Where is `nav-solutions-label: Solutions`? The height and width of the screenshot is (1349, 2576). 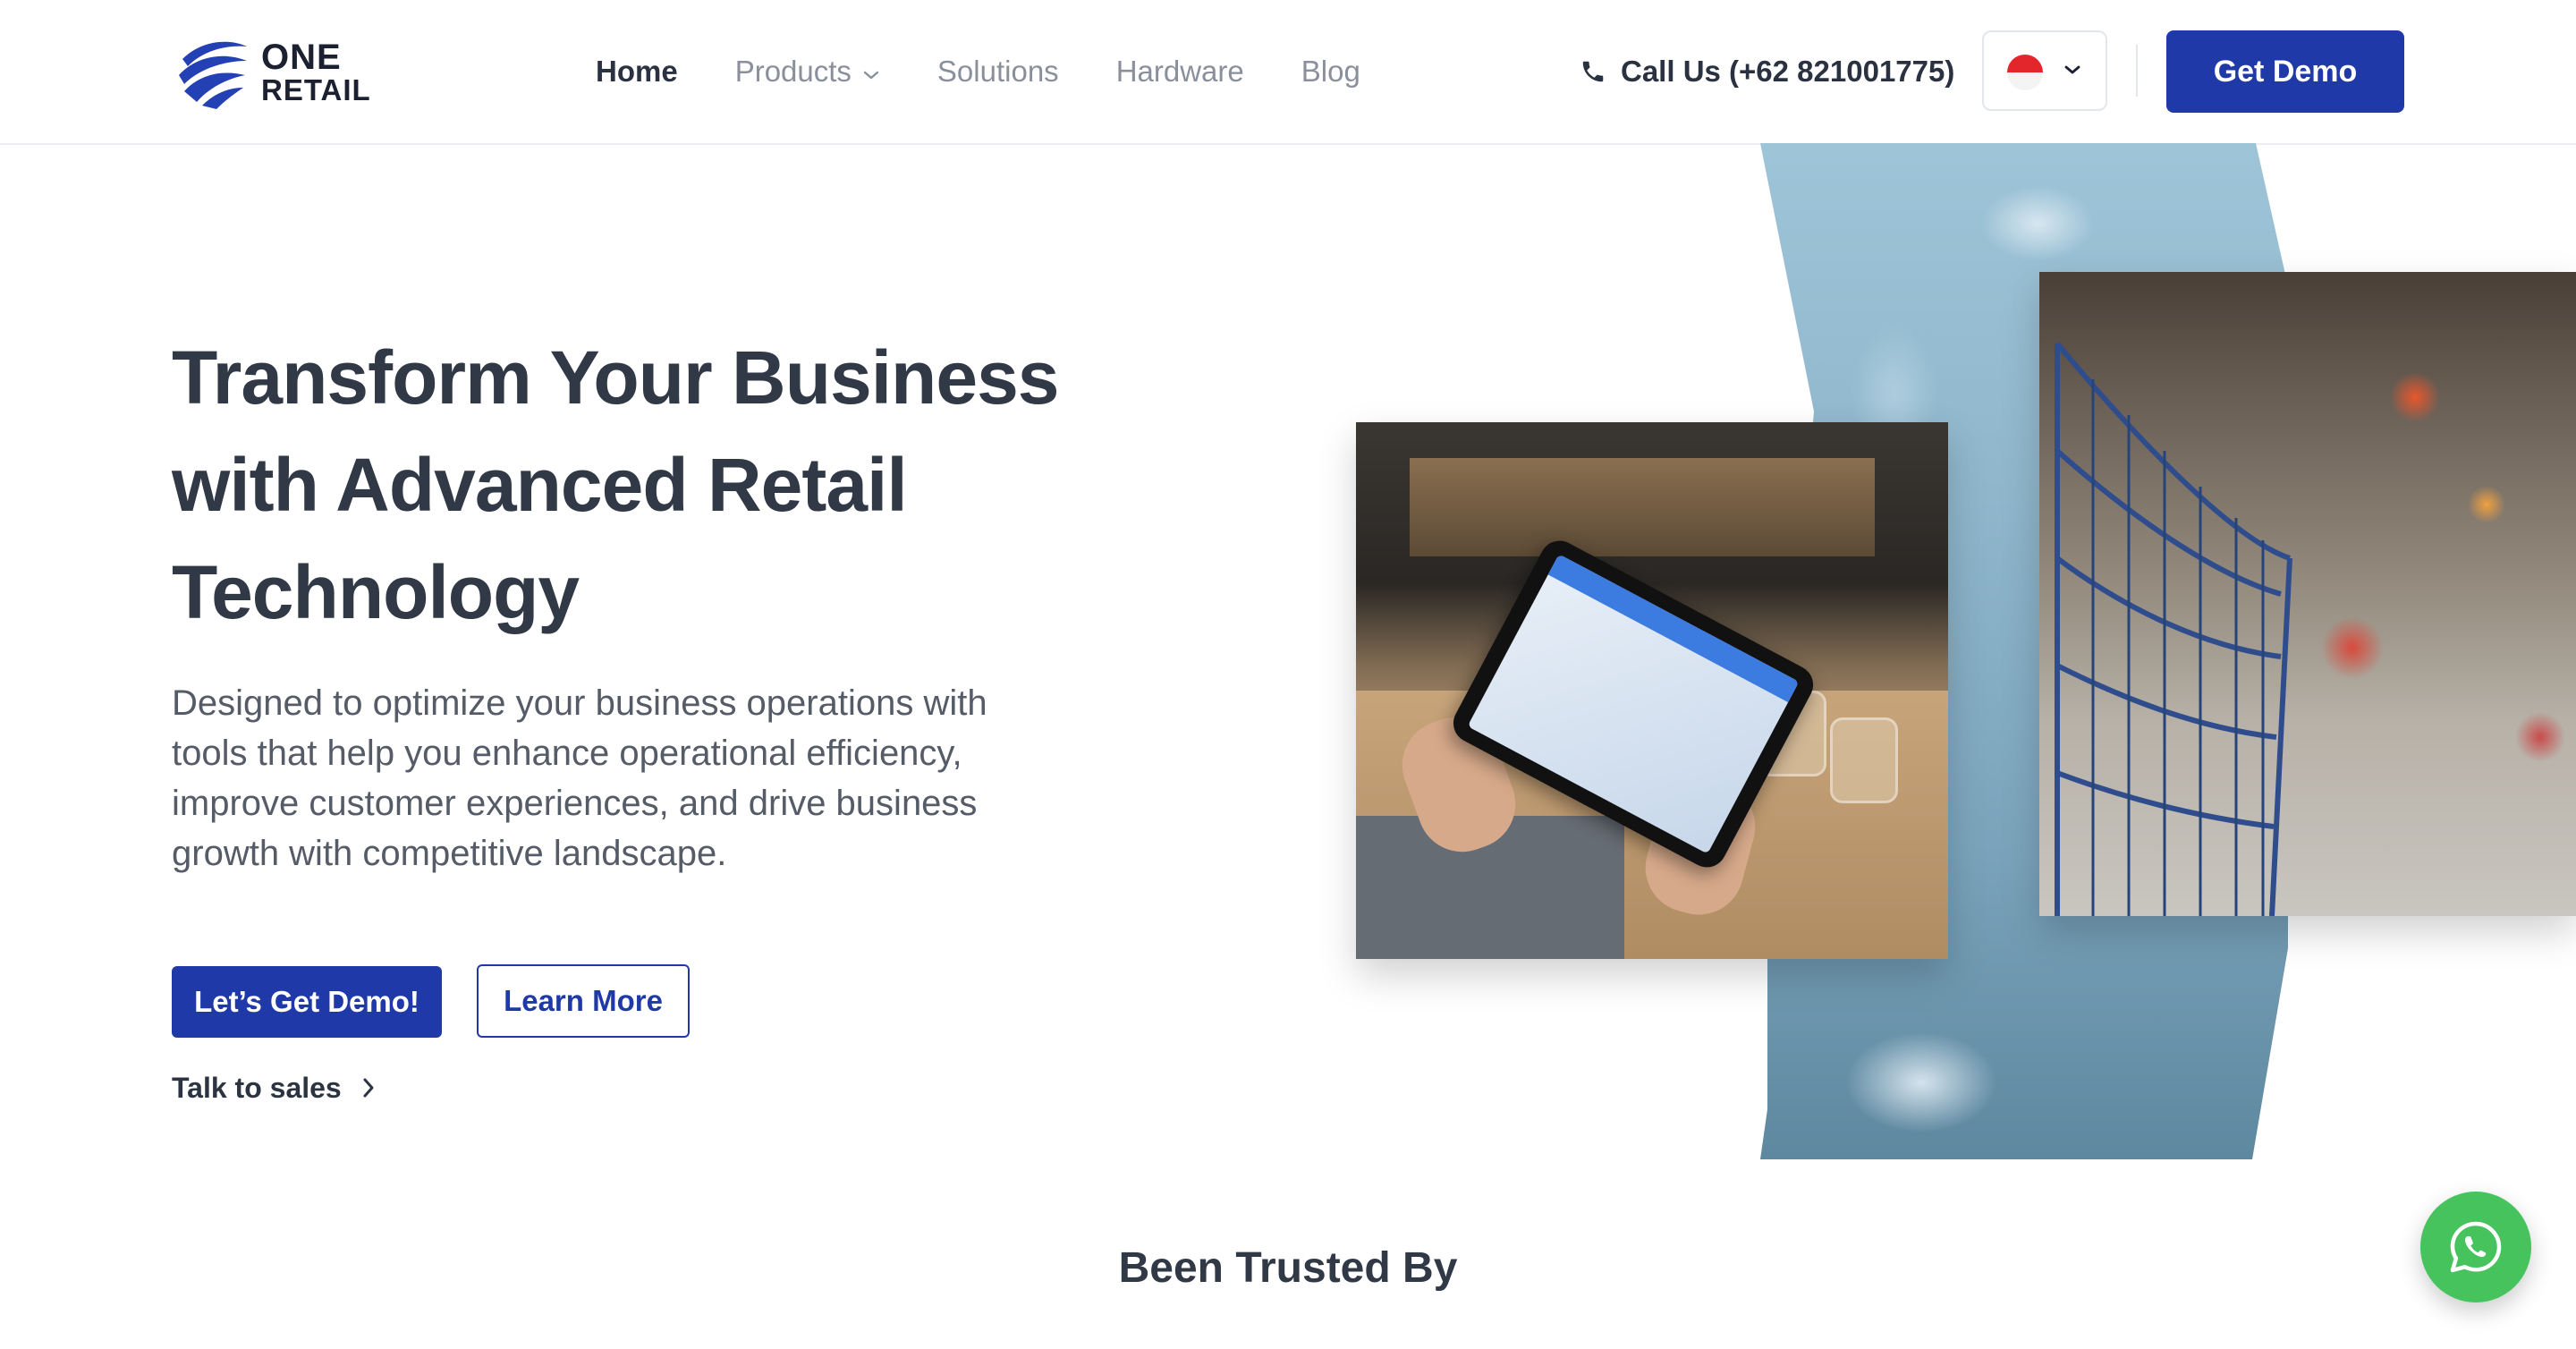 nav-solutions-label: Solutions is located at coordinates (997, 71).